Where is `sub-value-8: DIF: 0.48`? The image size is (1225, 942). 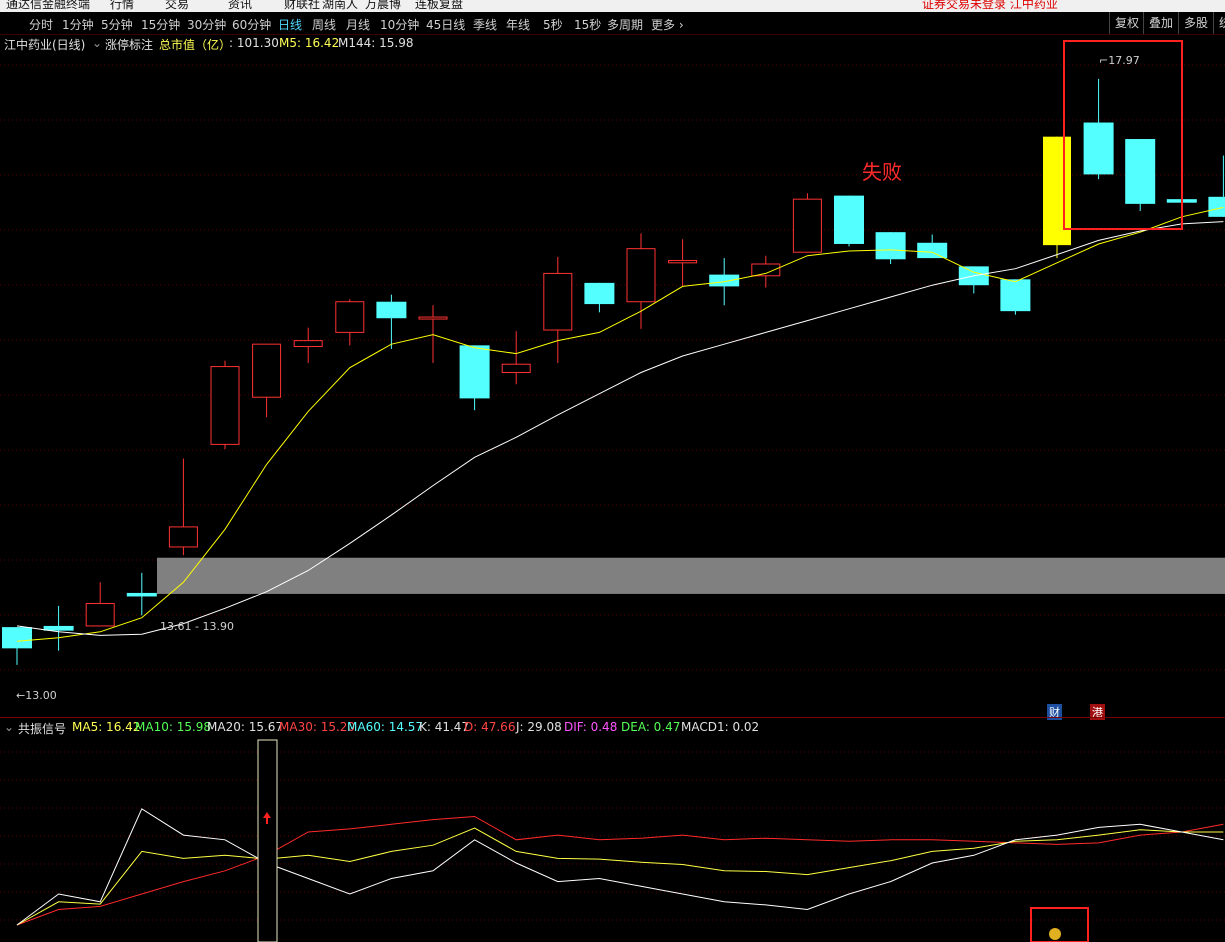
sub-value-8: DIF: 0.48 is located at coordinates (591, 727).